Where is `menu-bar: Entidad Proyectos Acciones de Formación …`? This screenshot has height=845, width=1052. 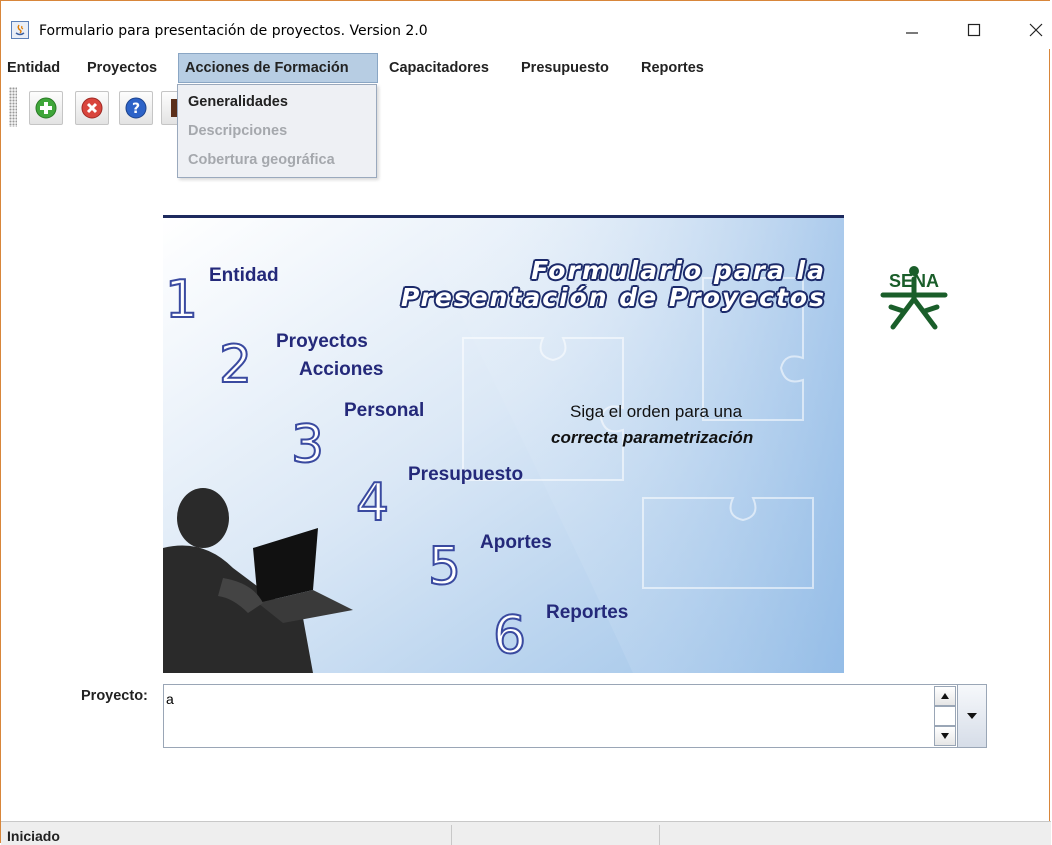
menu-bar: Entidad Proyectos Acciones de Formación … is located at coordinates (526, 68).